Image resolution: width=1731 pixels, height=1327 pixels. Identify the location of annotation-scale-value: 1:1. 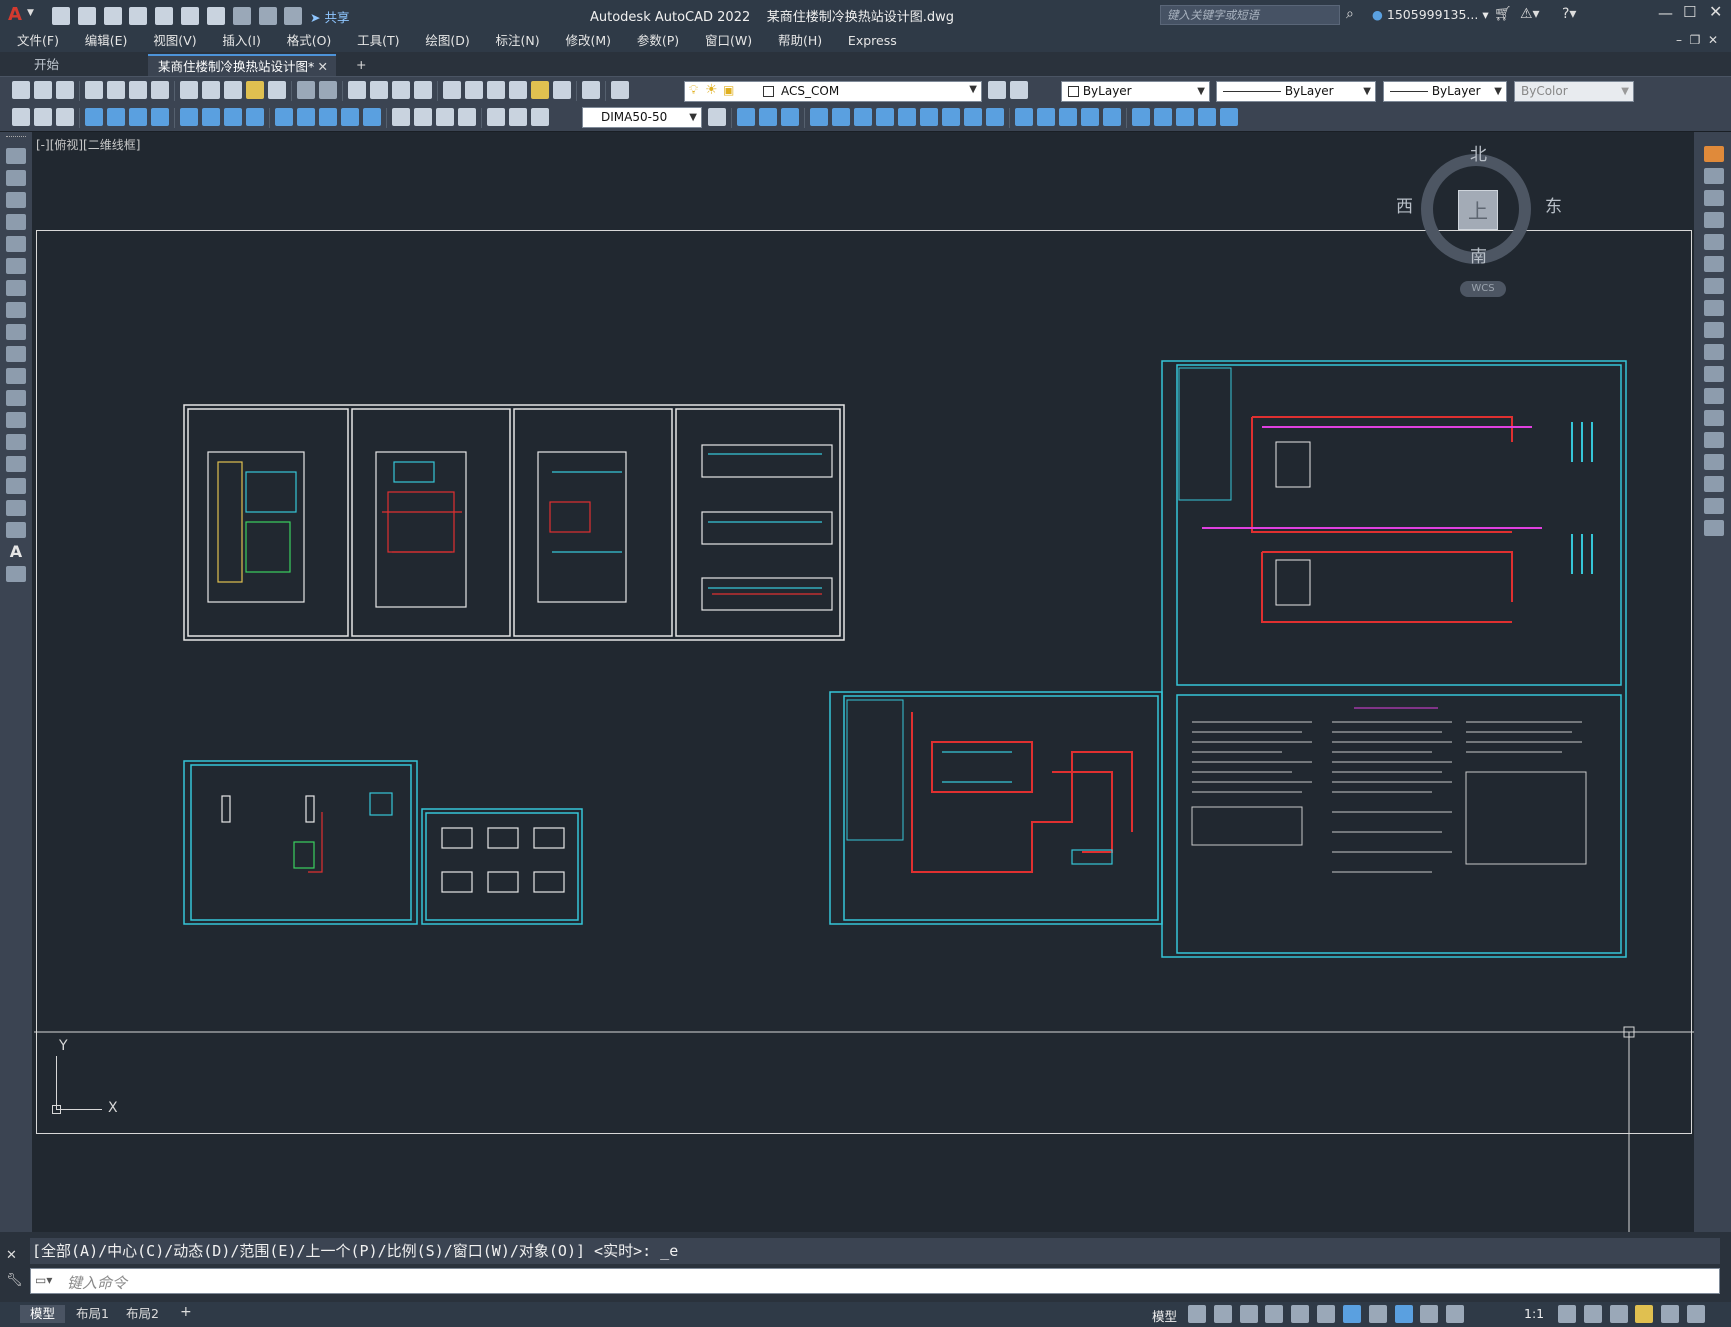
(1534, 1313).